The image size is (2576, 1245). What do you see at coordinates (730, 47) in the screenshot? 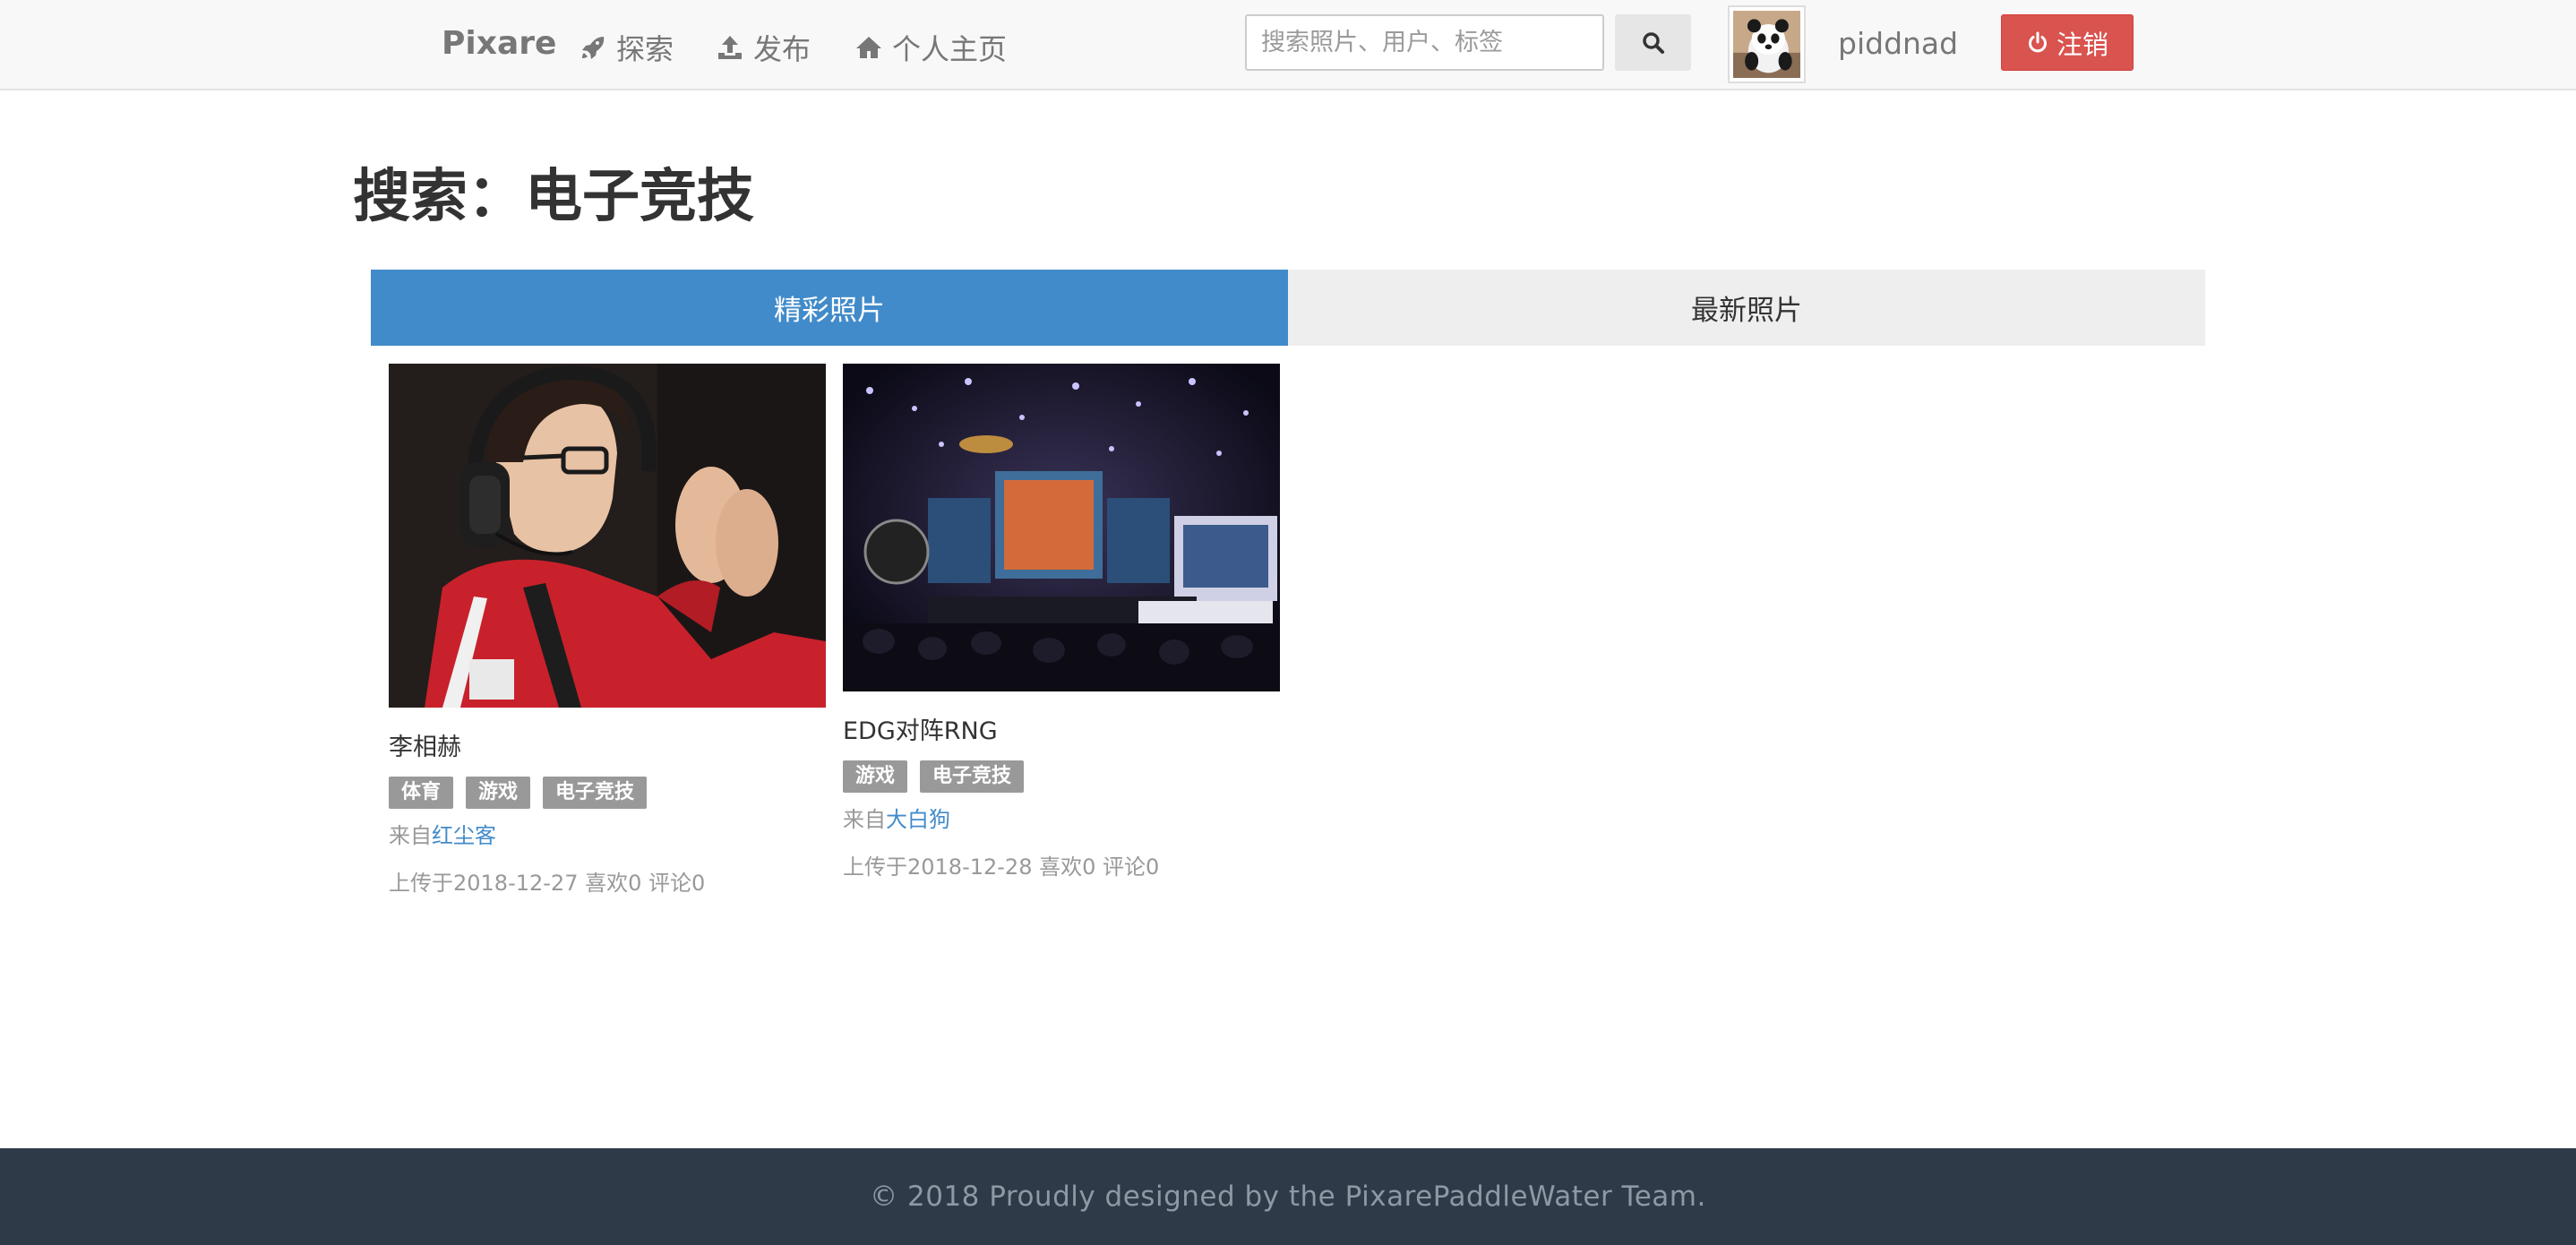
I see `upload-icon` at bounding box center [730, 47].